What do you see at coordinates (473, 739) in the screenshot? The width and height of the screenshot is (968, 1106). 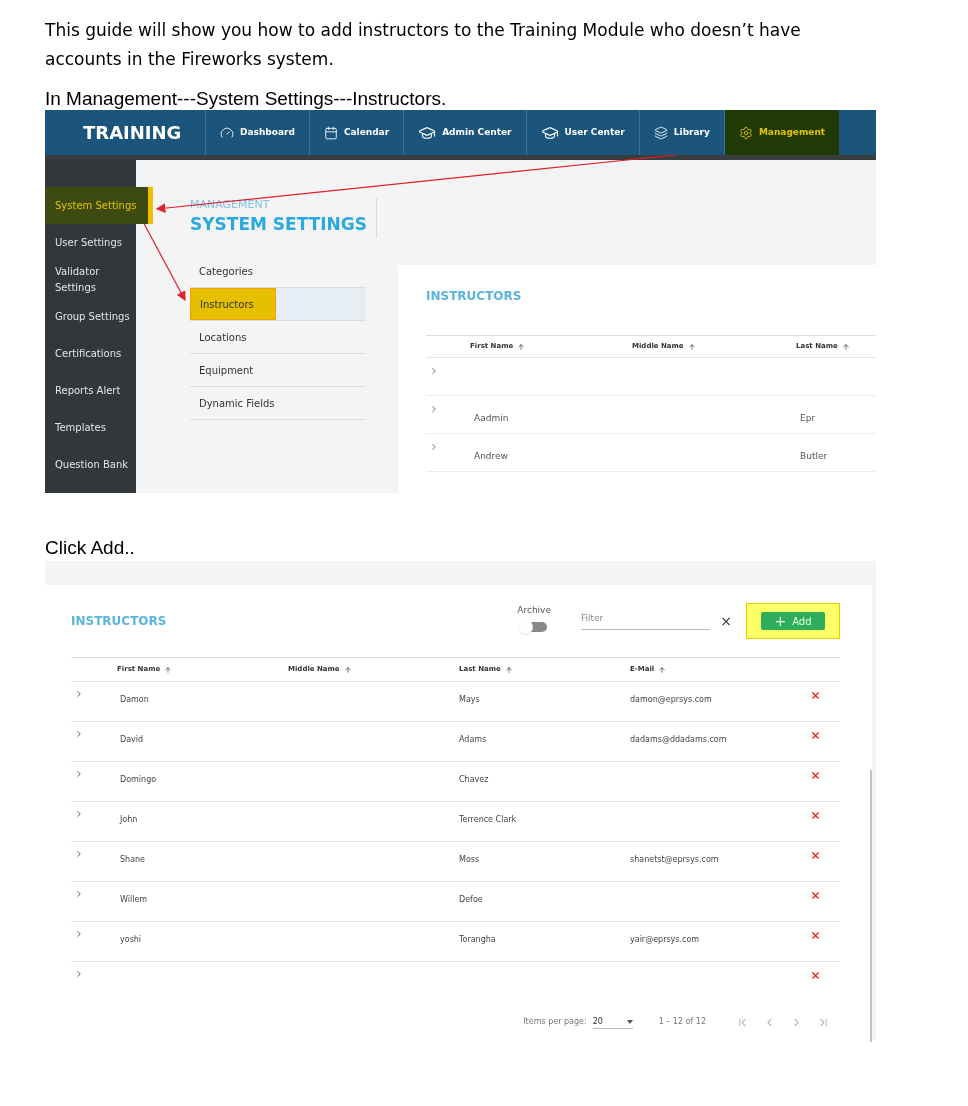 I see `table-cell: Adams` at bounding box center [473, 739].